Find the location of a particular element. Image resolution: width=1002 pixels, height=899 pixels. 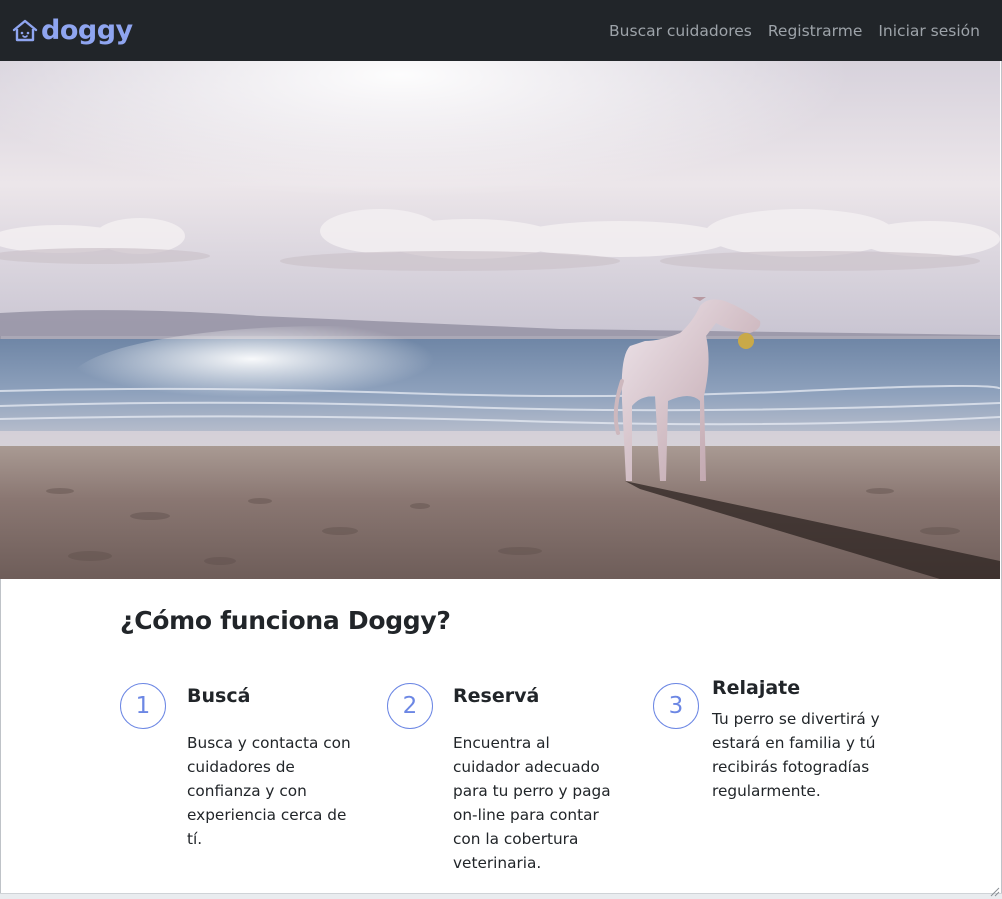

step-title: Reservá is located at coordinates (496, 696).